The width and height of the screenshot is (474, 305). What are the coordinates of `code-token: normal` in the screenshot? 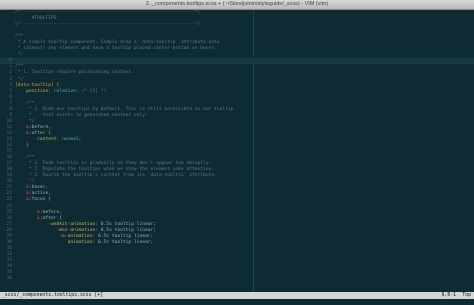 It's located at (70, 139).